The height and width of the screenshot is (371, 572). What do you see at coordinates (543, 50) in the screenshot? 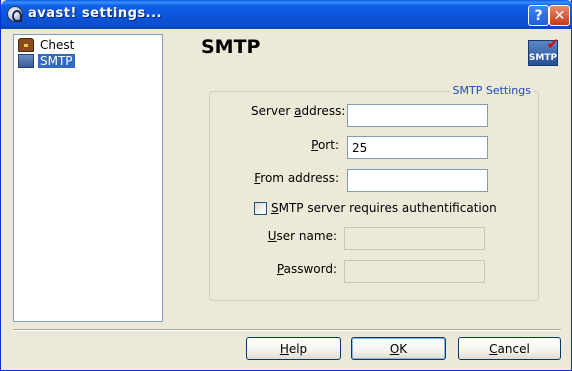
I see `smtp-header-icon: SMTP ✔` at bounding box center [543, 50].